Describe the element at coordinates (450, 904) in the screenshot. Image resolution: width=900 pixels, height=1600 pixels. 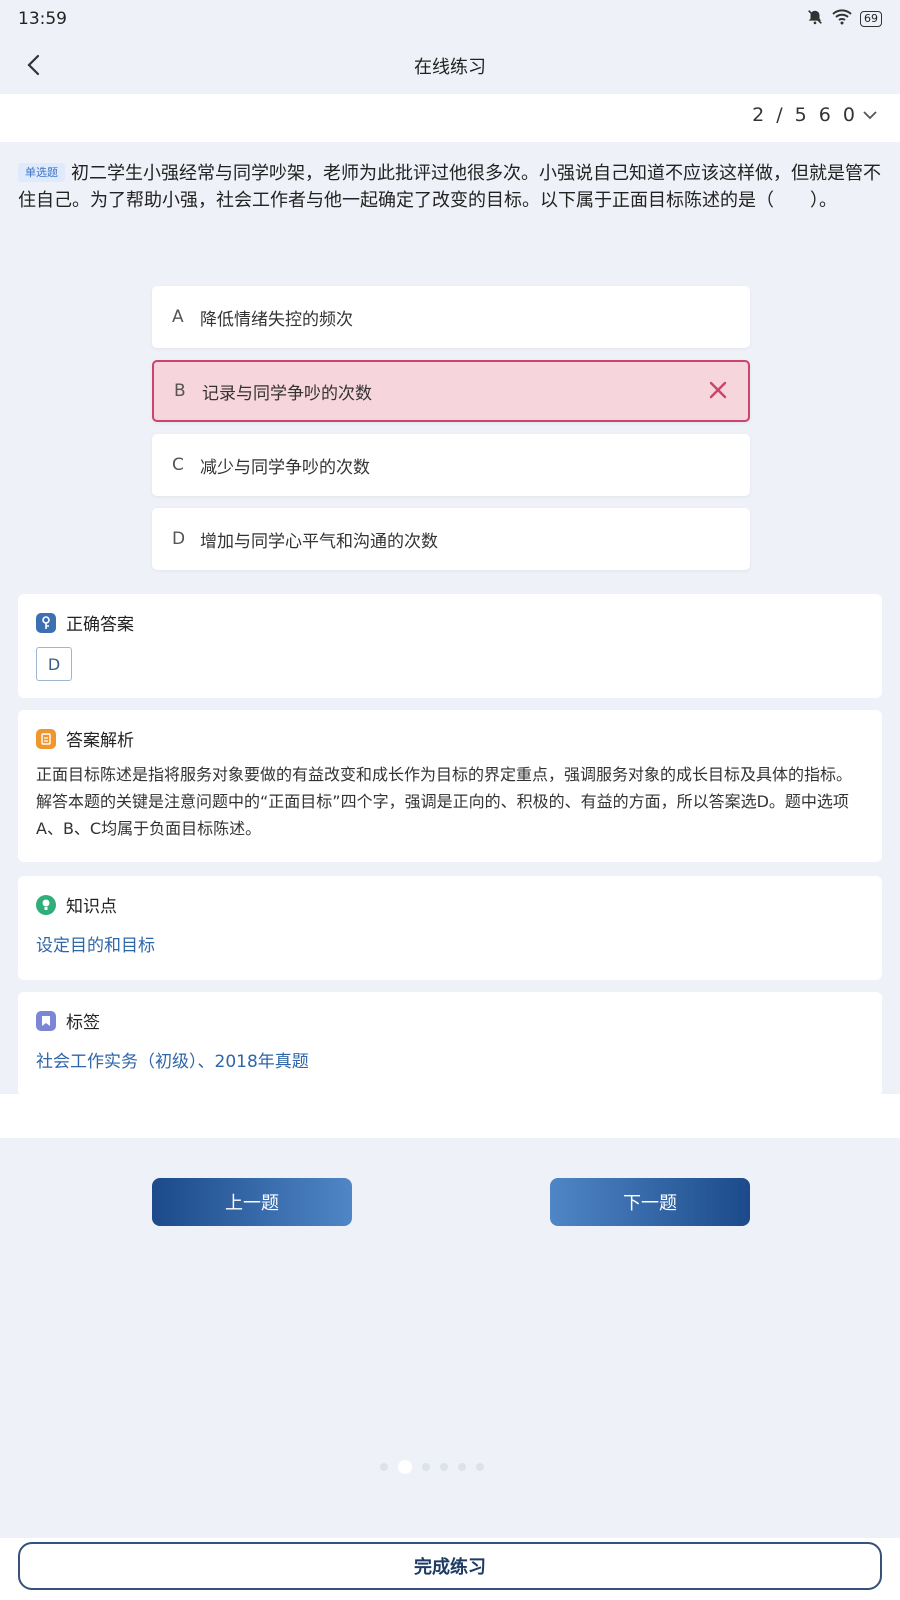
I see `knowledge-header: 知识点` at that location.